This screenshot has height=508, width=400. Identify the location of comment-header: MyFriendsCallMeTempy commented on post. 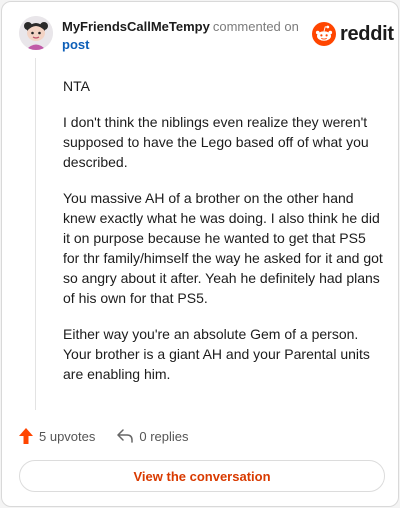
(182, 36).